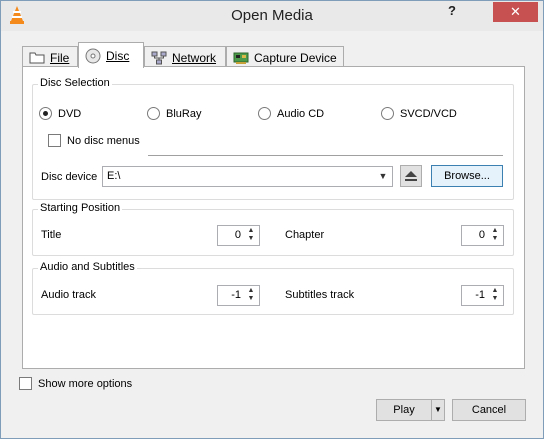 The width and height of the screenshot is (544, 439). I want to click on tab-capture-device-label: Capture Device, so click(295, 57).